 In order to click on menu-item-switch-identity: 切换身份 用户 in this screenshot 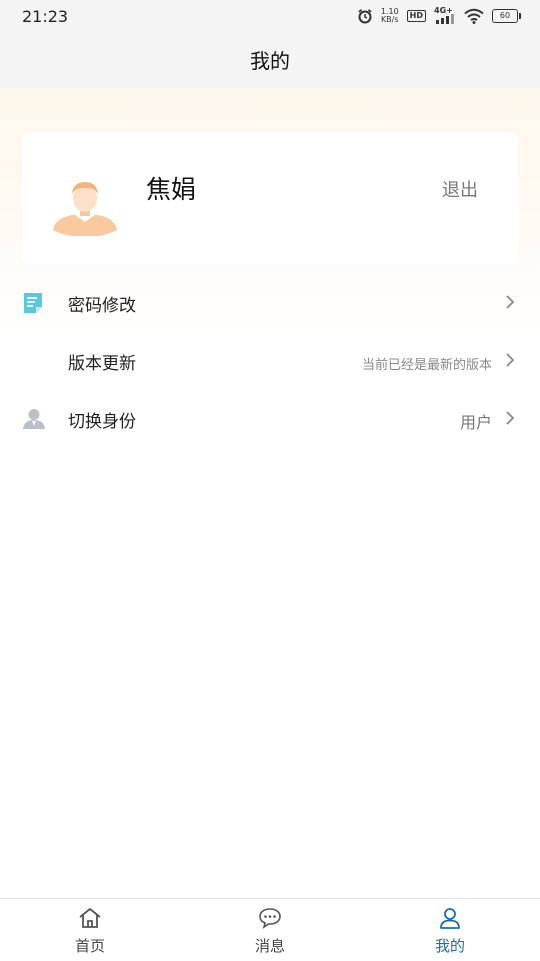, I will do `click(270, 418)`.